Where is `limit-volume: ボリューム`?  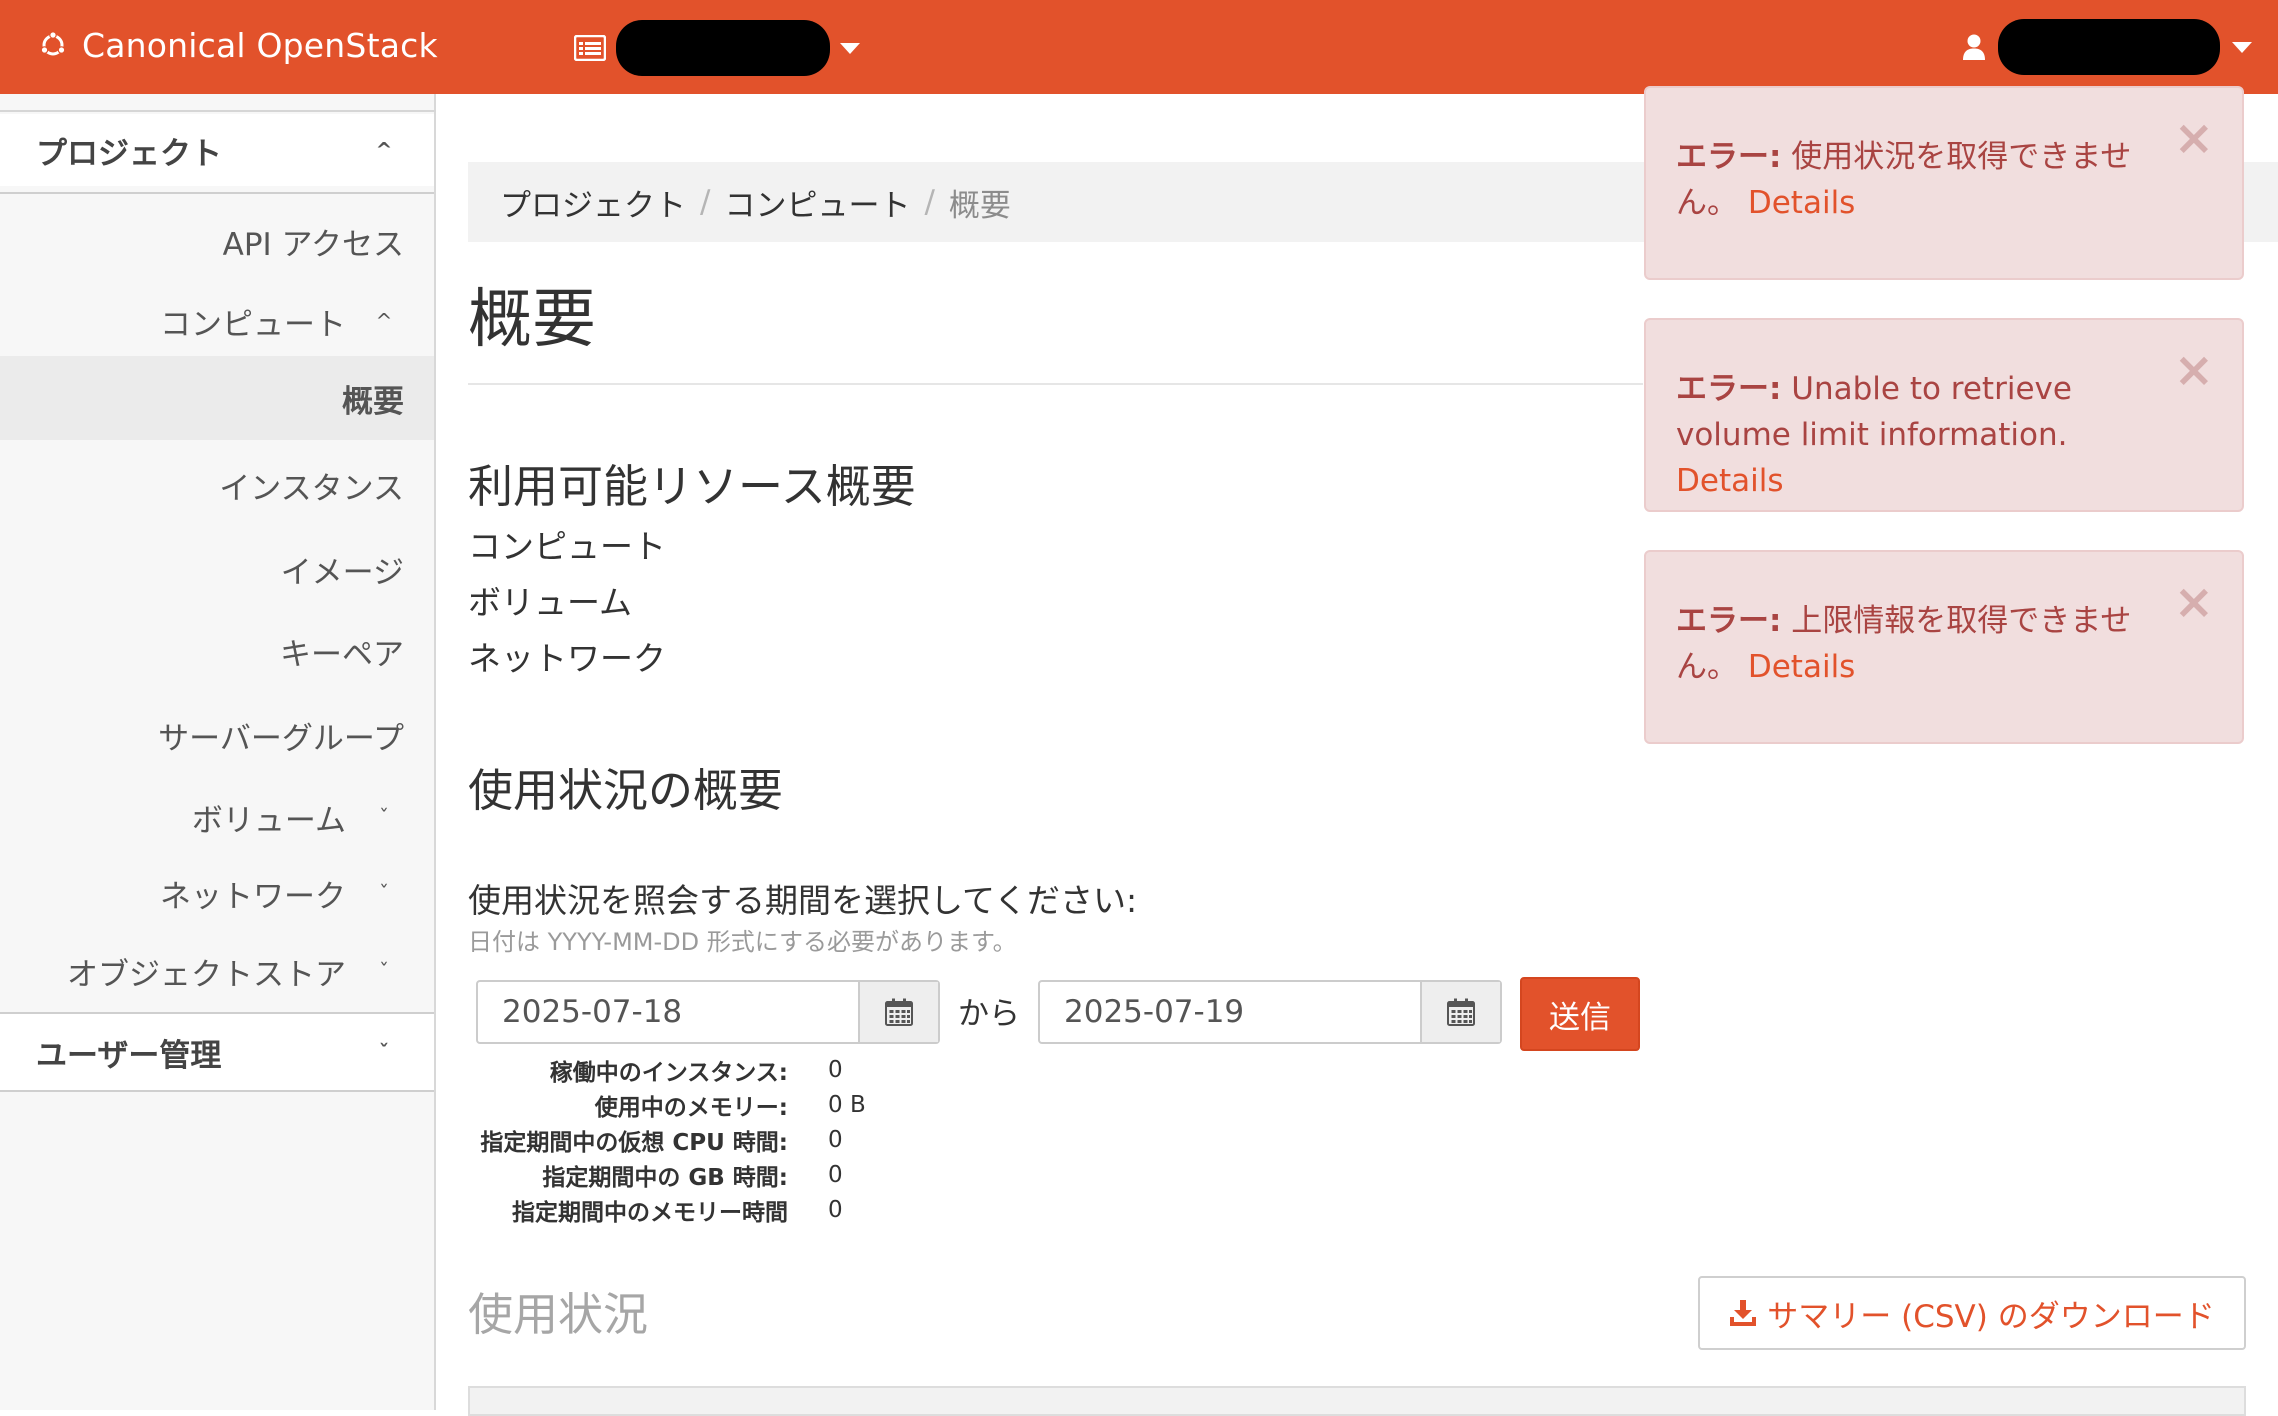 limit-volume: ボリューム is located at coordinates (550, 602).